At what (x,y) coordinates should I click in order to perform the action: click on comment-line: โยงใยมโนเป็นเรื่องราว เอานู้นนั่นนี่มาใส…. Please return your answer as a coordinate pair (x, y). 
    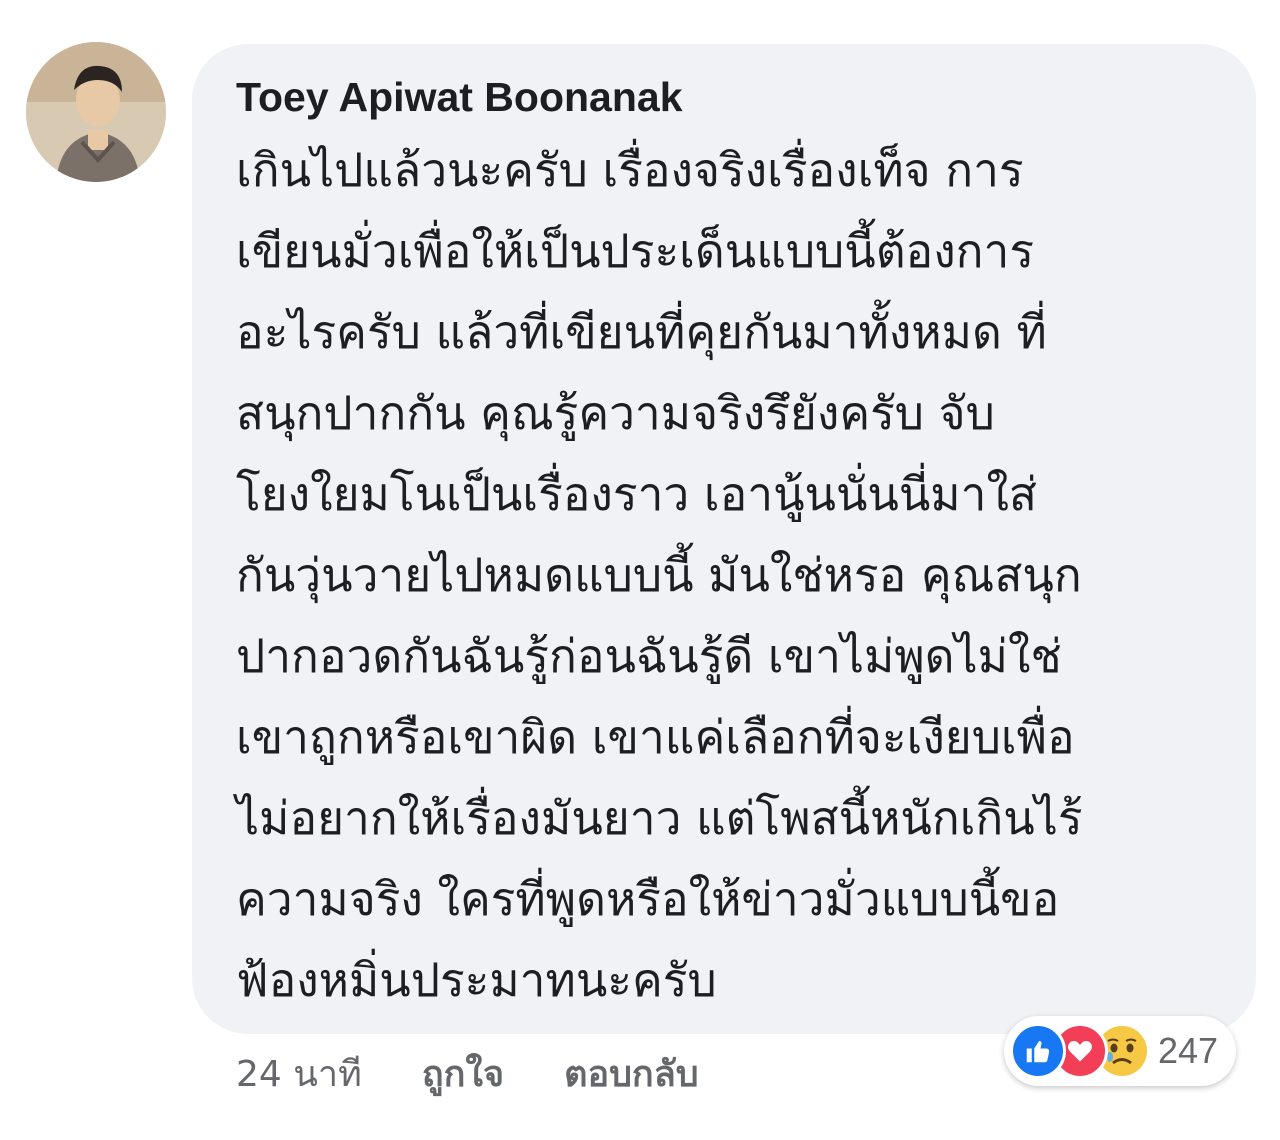
    Looking at the image, I should click on (636, 494).